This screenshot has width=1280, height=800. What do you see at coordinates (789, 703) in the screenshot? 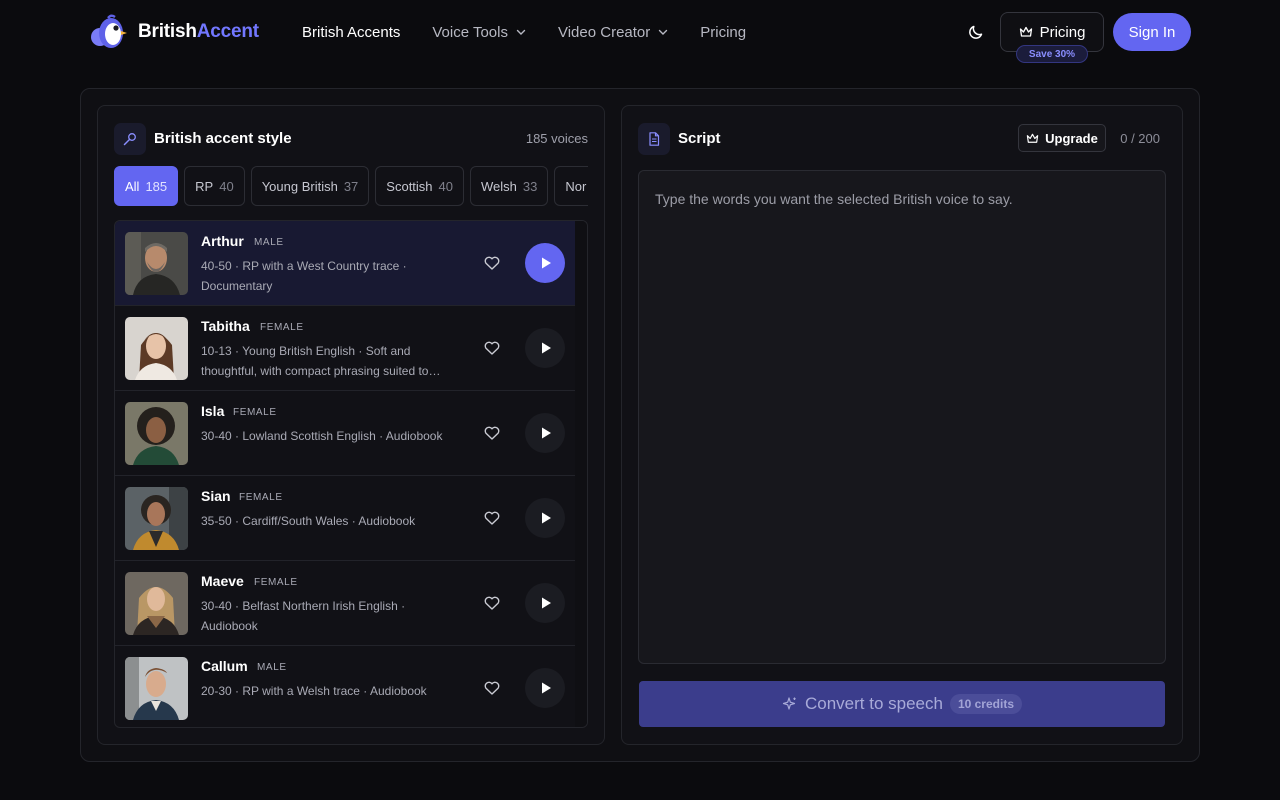
I see `sparkle-icon` at bounding box center [789, 703].